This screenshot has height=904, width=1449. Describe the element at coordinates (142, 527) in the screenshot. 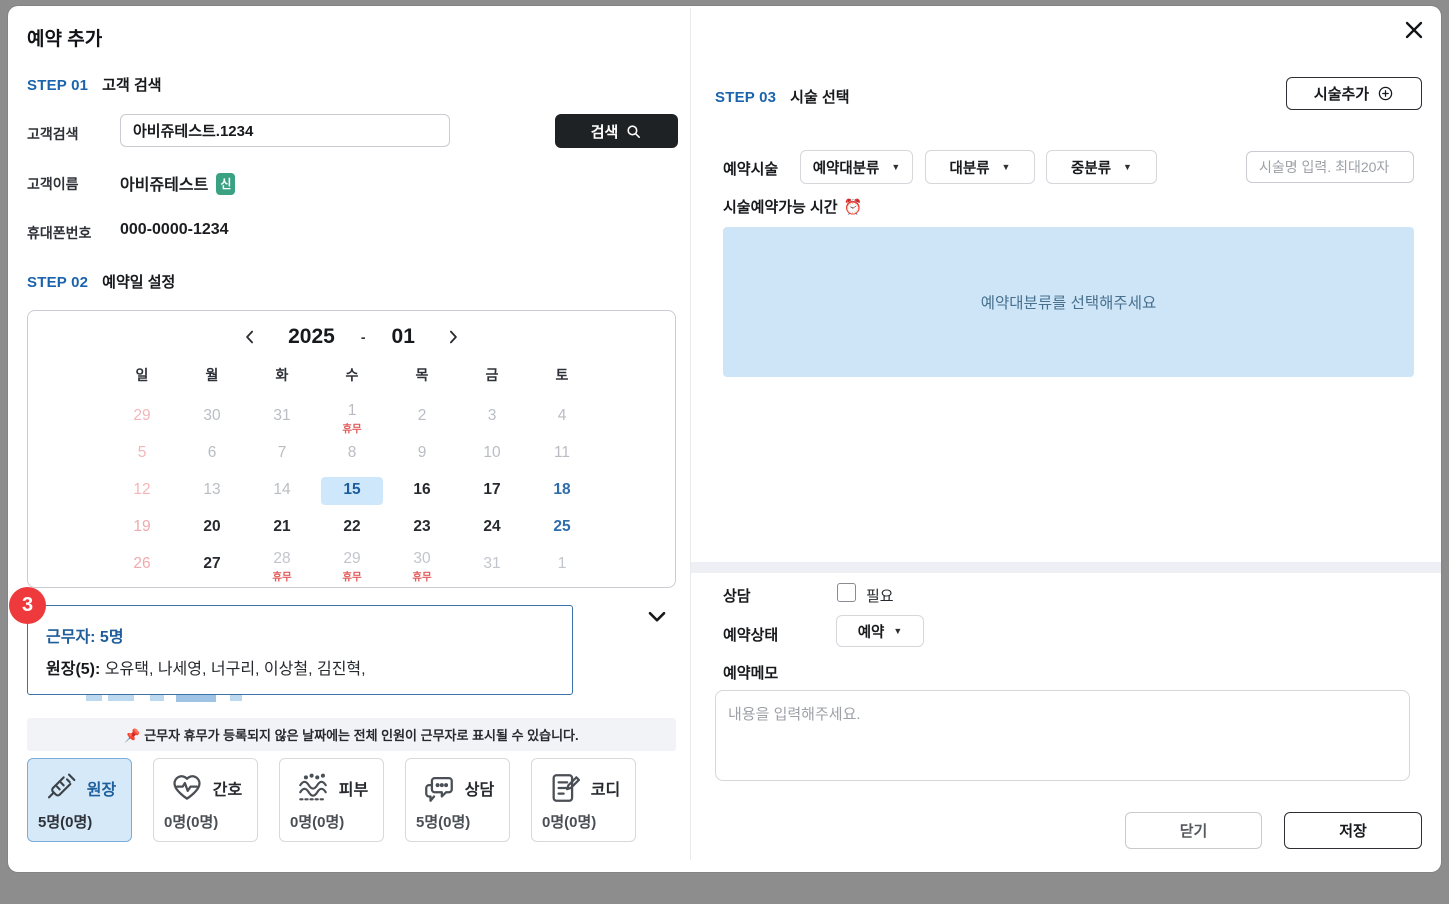

I see `calendar-day: 19` at that location.